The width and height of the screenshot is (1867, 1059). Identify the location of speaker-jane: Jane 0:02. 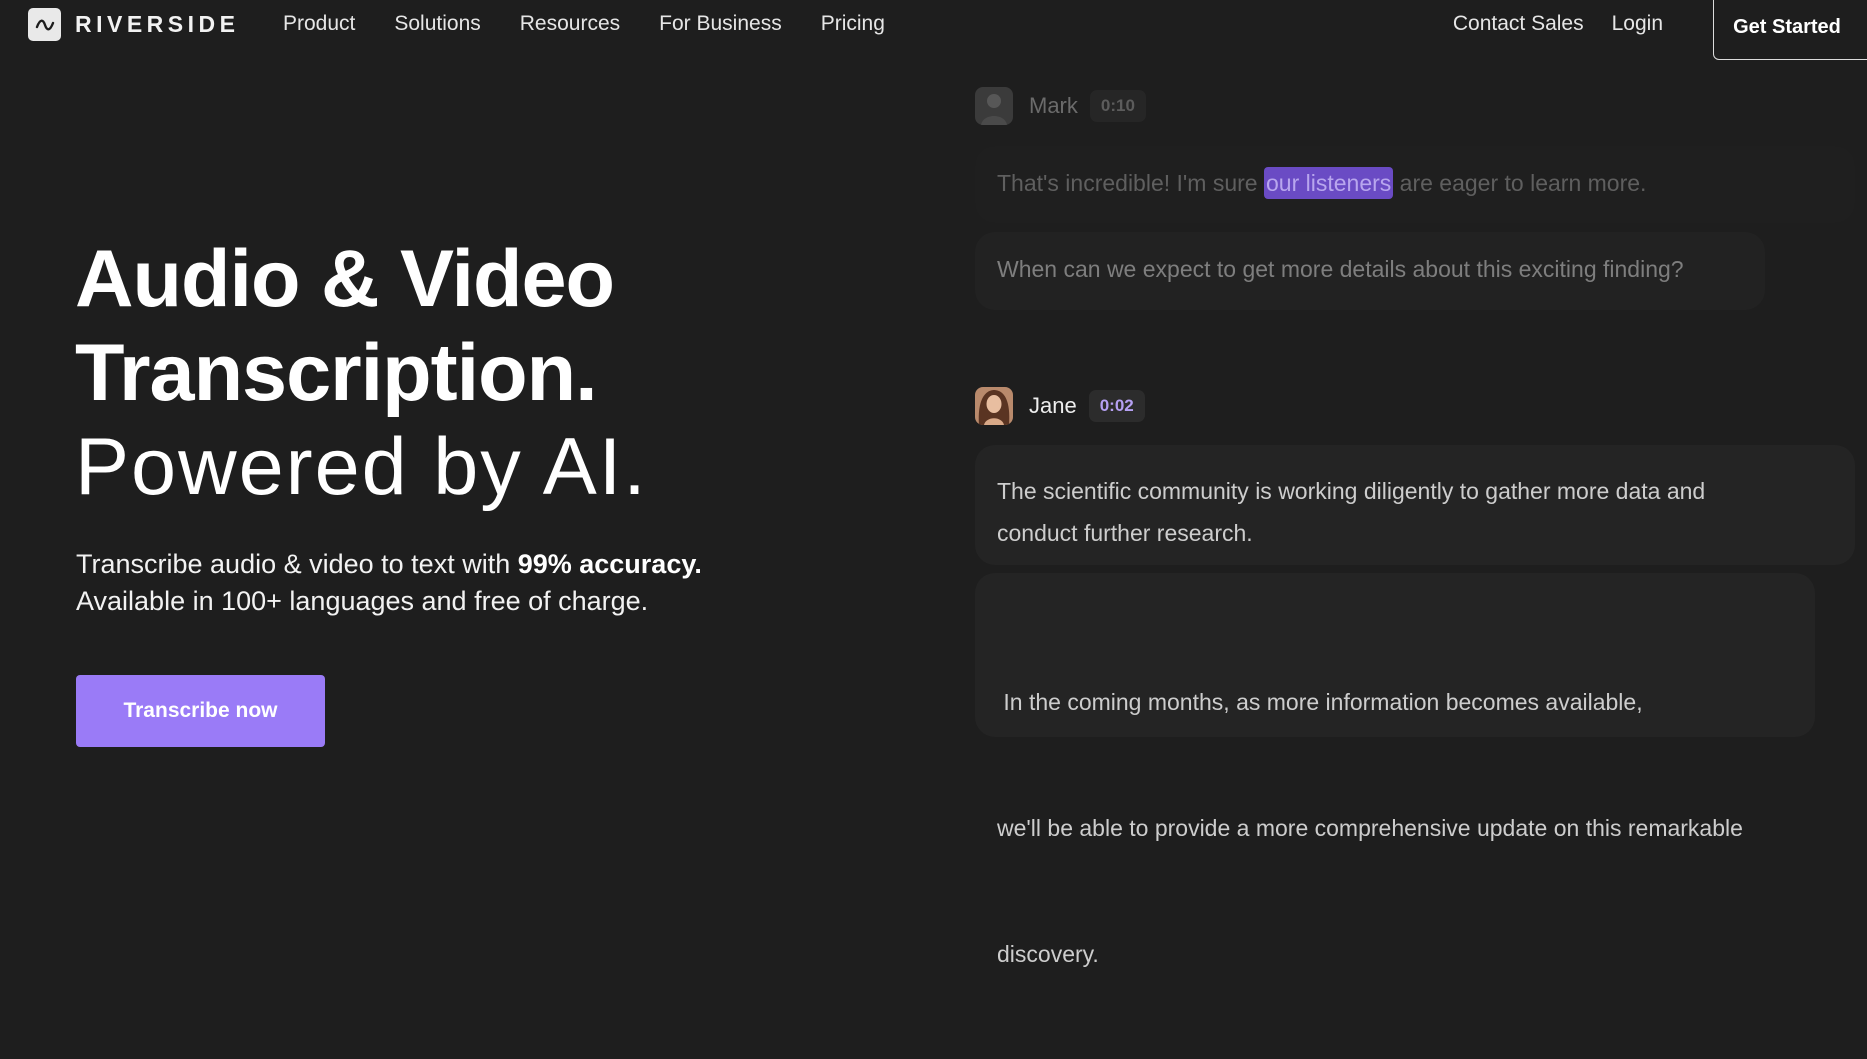
(1060, 406).